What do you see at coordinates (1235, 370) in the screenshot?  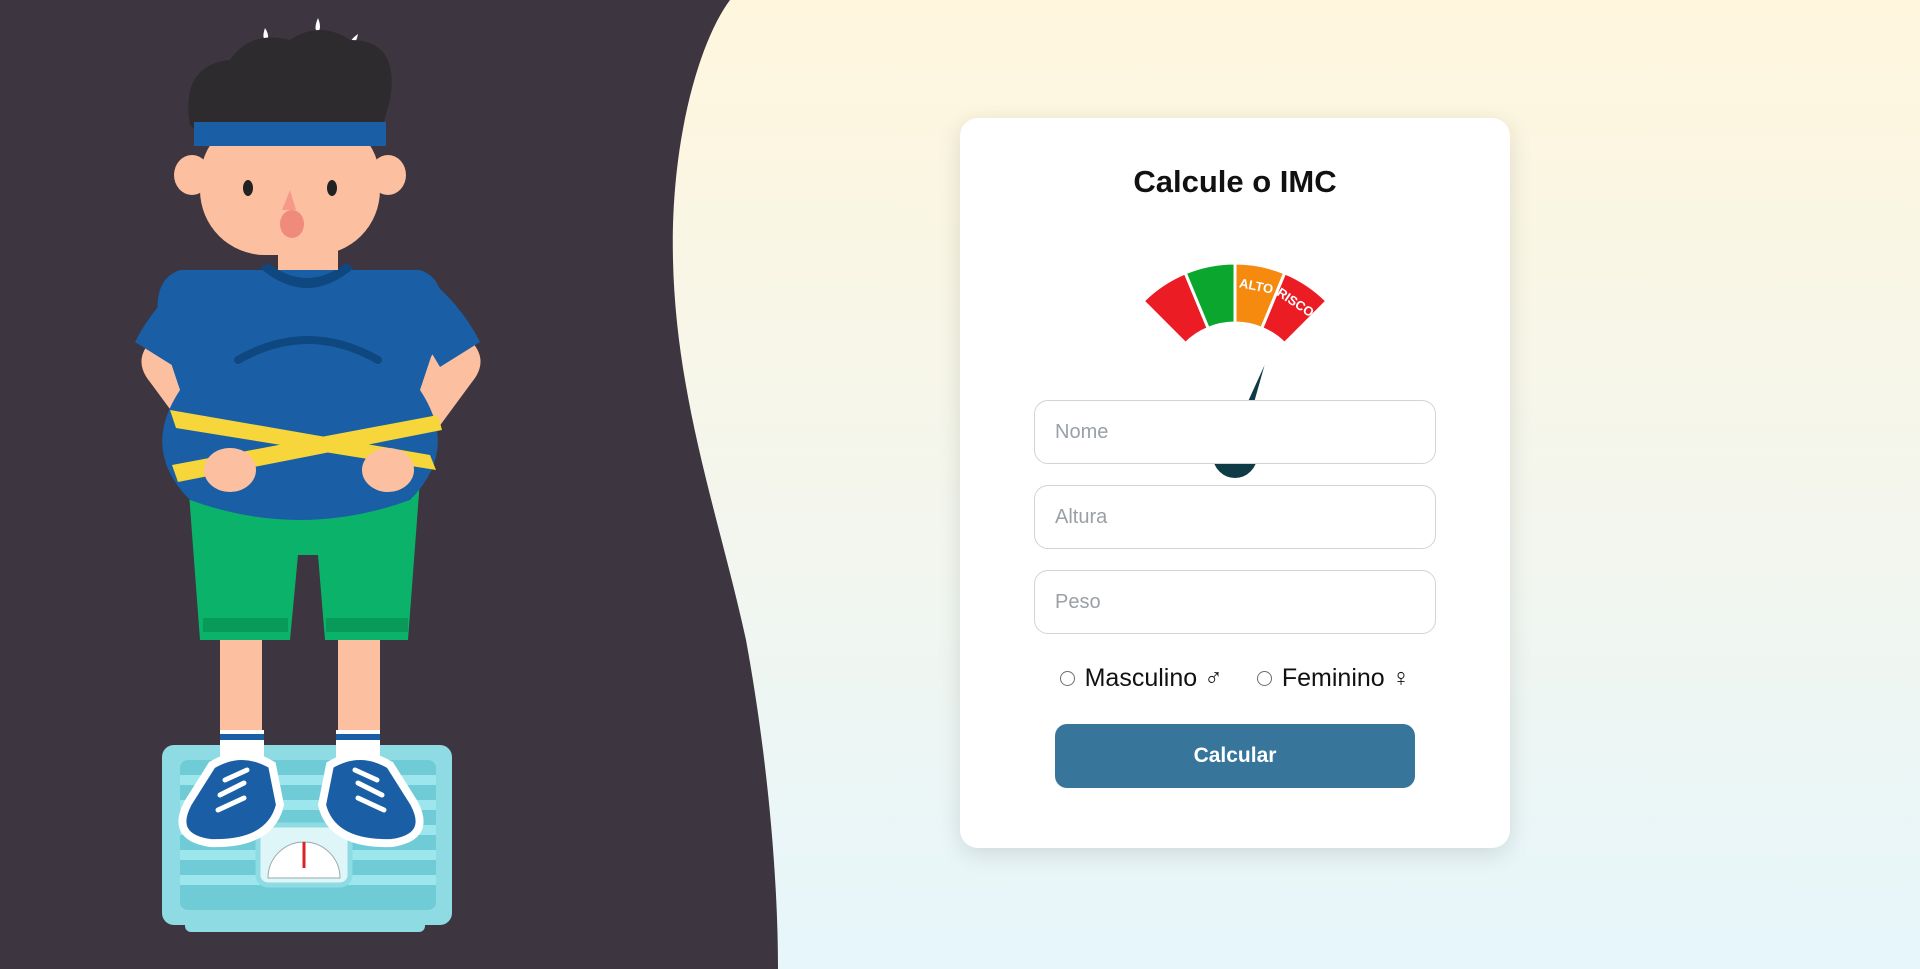 I see `imc-gauge: ALTORISCOIMC` at bounding box center [1235, 370].